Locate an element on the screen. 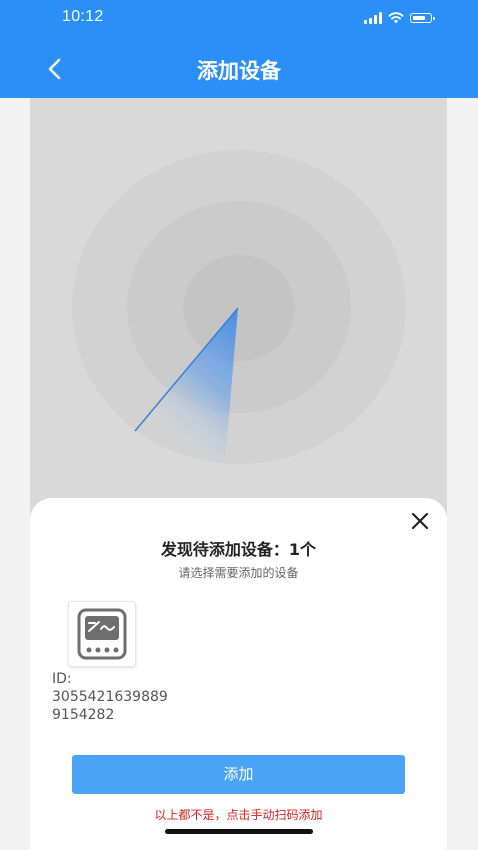 Image resolution: width=478 pixels, height=850 pixels. inverter-icon is located at coordinates (102, 634).